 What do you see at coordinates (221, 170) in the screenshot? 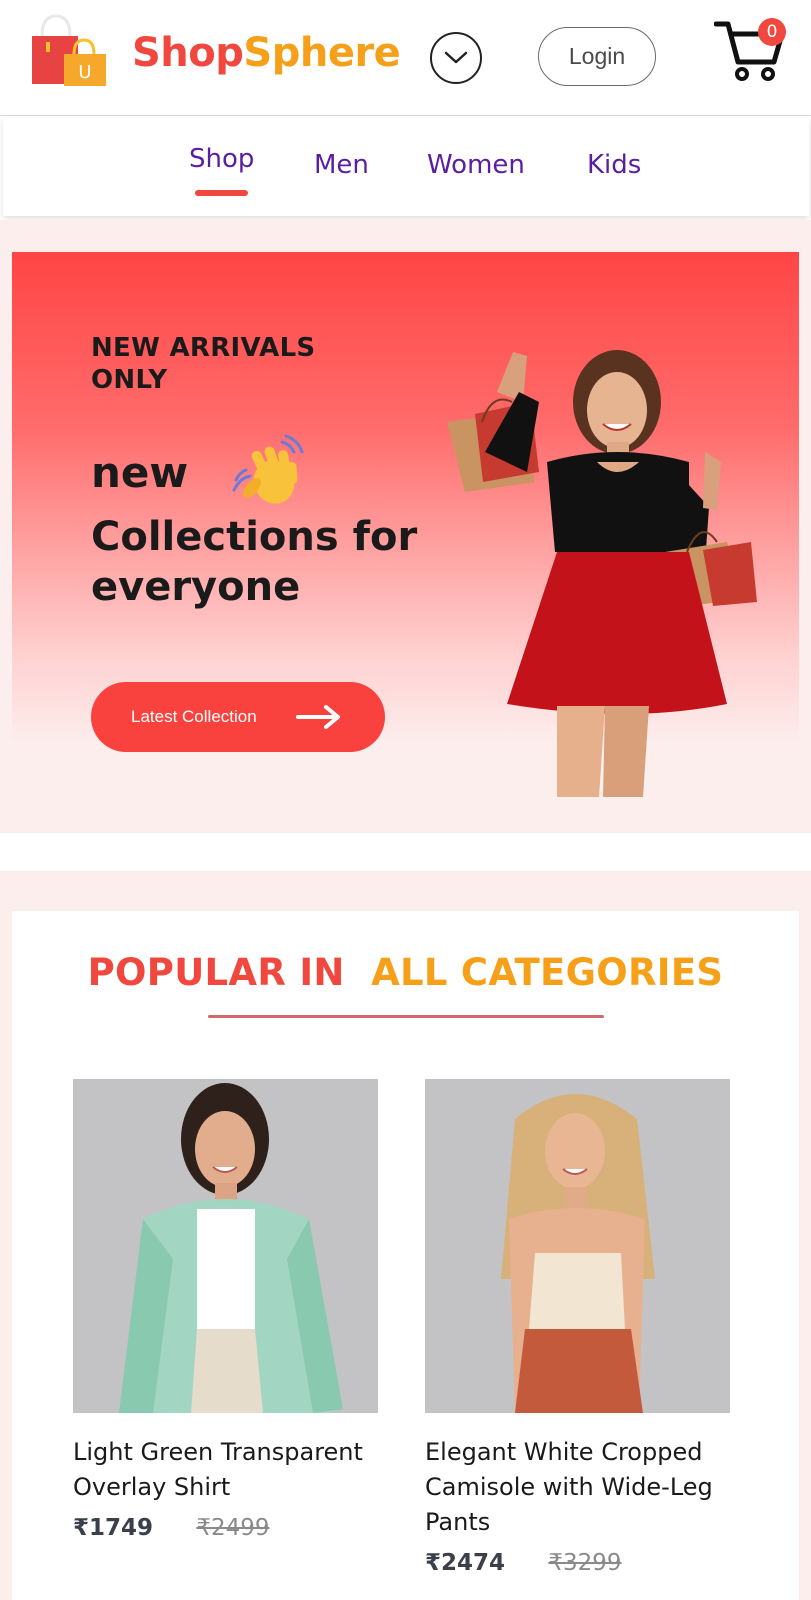
I see `nav-item-shop: Shop` at bounding box center [221, 170].